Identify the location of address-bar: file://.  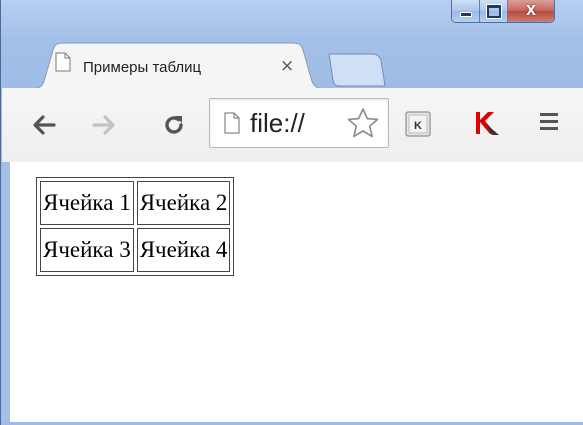
(299, 123).